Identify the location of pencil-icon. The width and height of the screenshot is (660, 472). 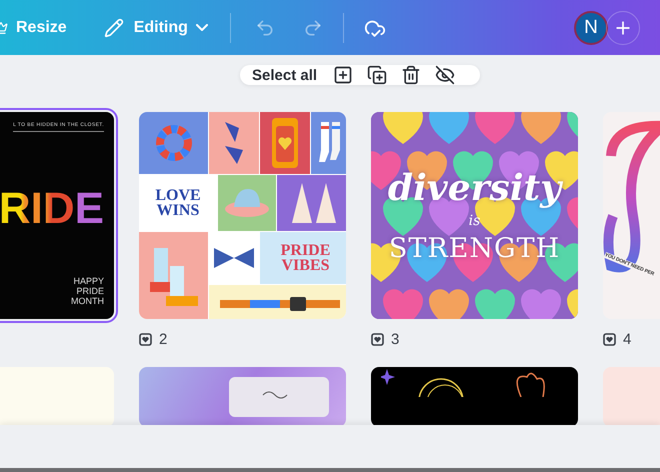
(114, 28).